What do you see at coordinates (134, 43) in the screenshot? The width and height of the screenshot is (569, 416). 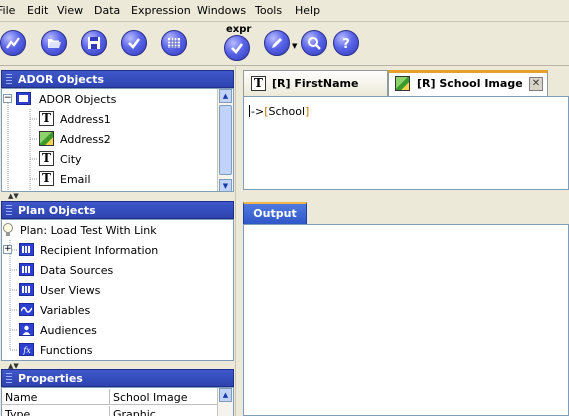 I see `check-icon` at bounding box center [134, 43].